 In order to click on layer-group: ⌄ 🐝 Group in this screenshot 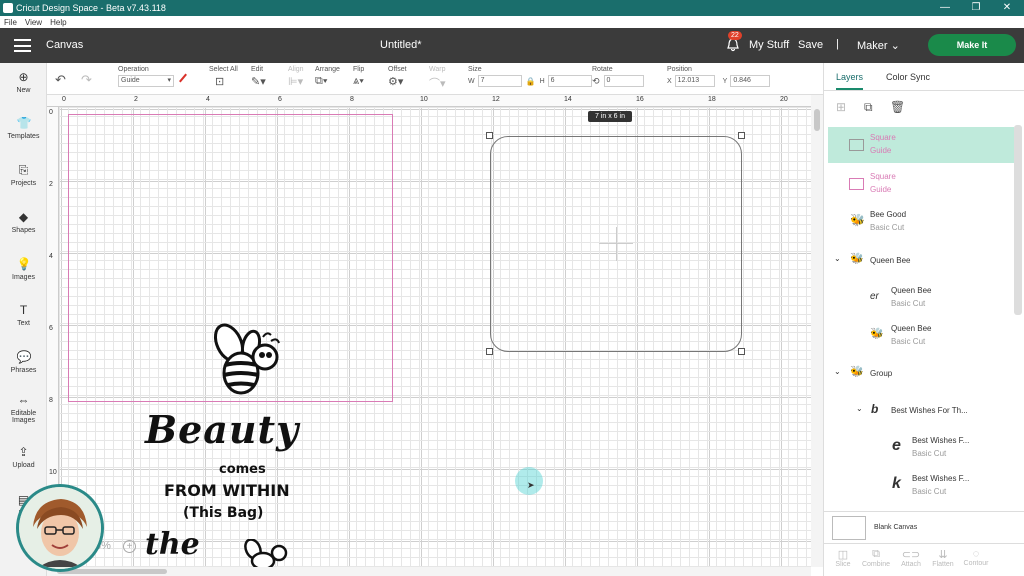, I will do `click(921, 374)`.